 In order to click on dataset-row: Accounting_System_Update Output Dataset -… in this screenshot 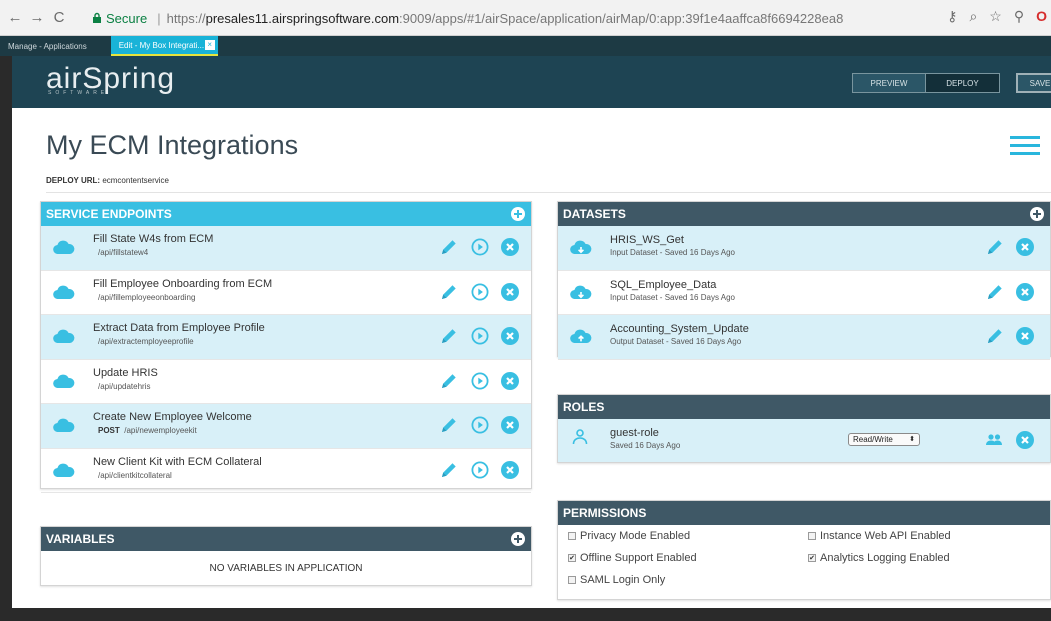, I will do `click(804, 337)`.